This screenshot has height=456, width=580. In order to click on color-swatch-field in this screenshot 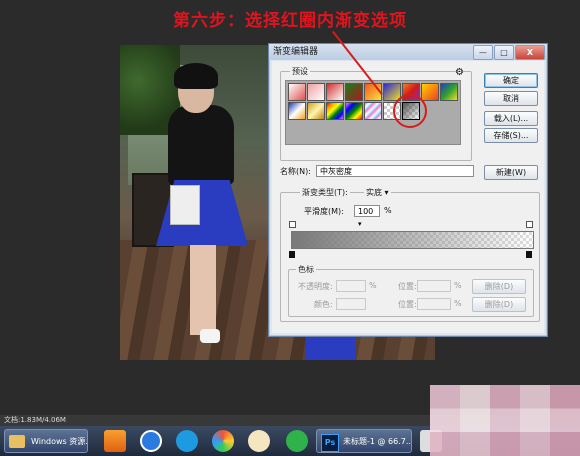, I will do `click(351, 304)`.